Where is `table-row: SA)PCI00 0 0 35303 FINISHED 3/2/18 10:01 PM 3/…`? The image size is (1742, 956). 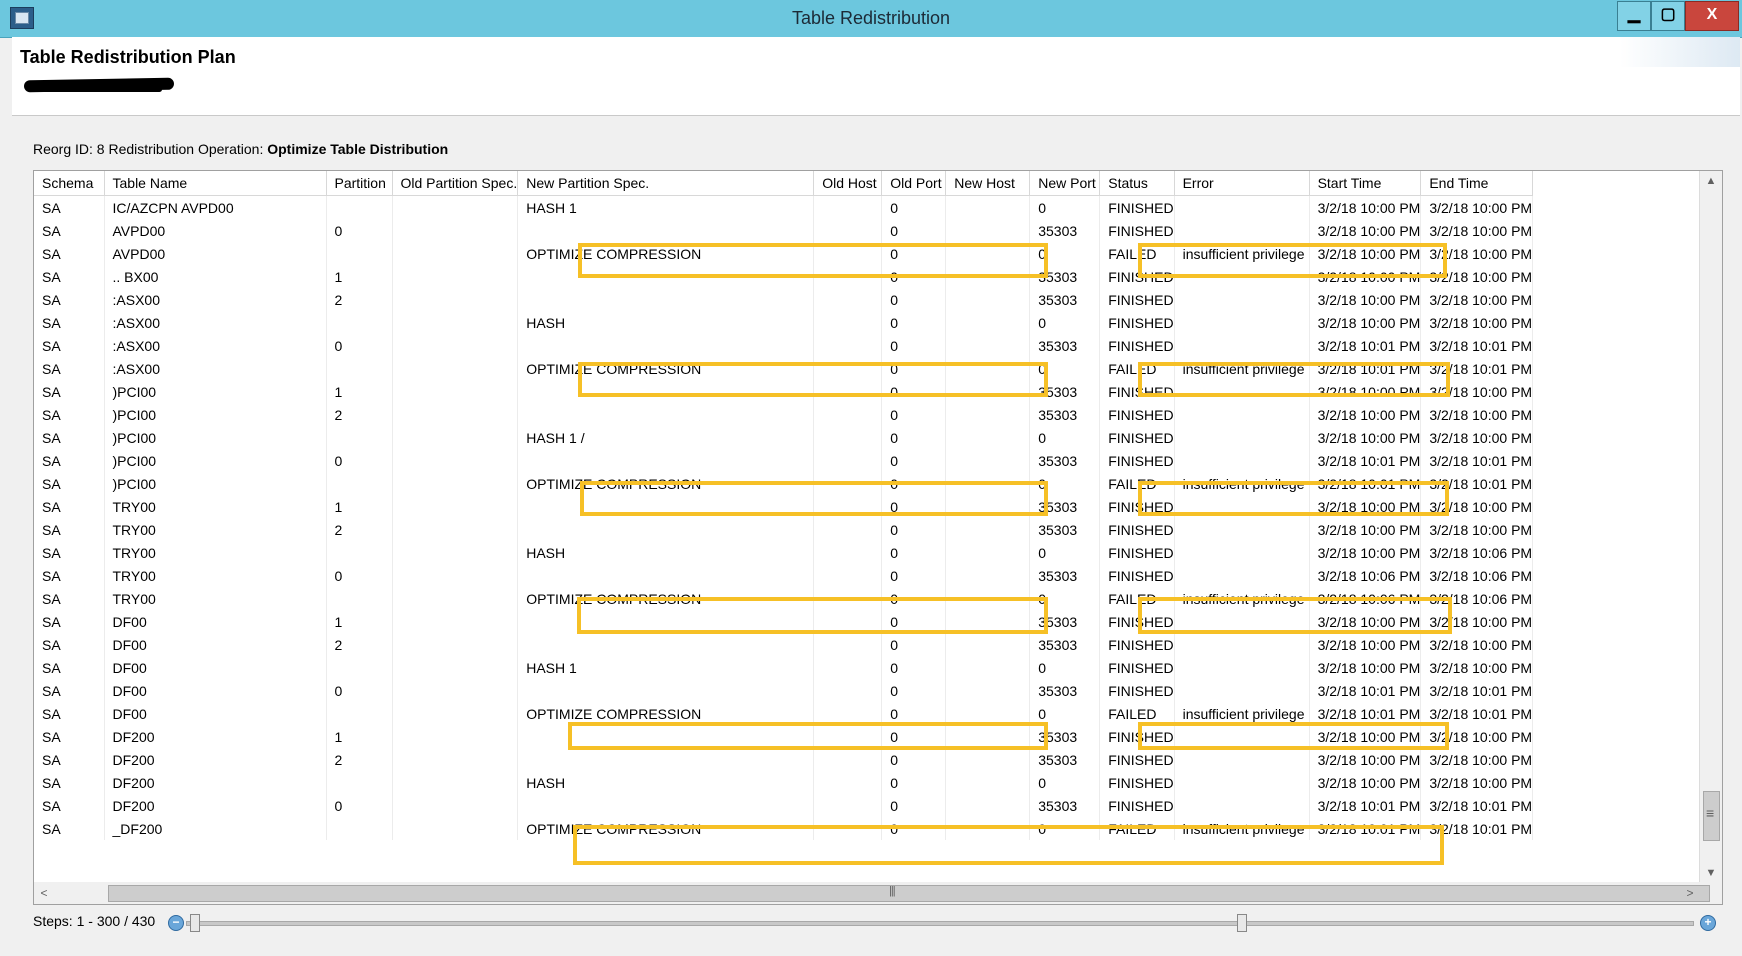
table-row: SA)PCI00 0 0 35303 FINISHED 3/2/18 10:01 PM 3/… is located at coordinates (784, 460).